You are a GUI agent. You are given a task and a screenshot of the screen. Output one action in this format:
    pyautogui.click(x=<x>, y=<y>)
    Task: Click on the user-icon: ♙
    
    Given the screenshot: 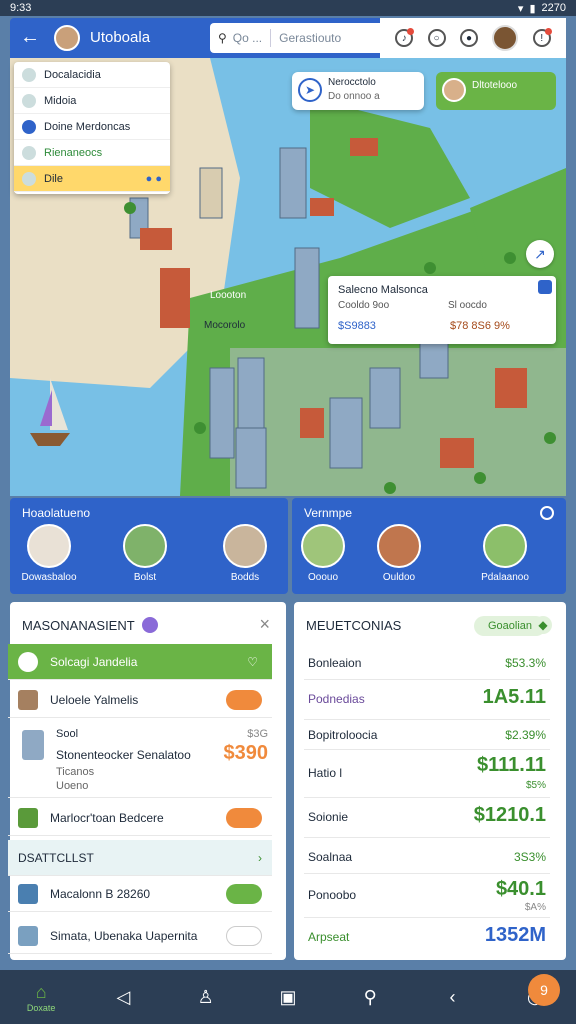 What is the action you would take?
    pyautogui.click(x=205, y=996)
    